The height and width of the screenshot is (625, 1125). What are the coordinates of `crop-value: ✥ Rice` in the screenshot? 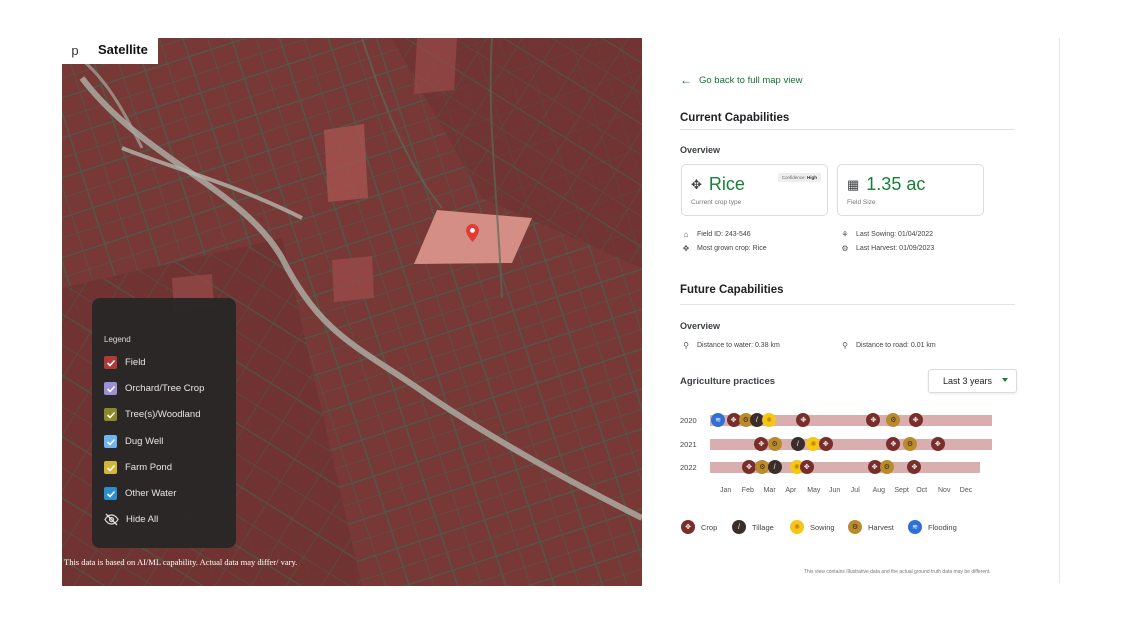 It's located at (718, 184).